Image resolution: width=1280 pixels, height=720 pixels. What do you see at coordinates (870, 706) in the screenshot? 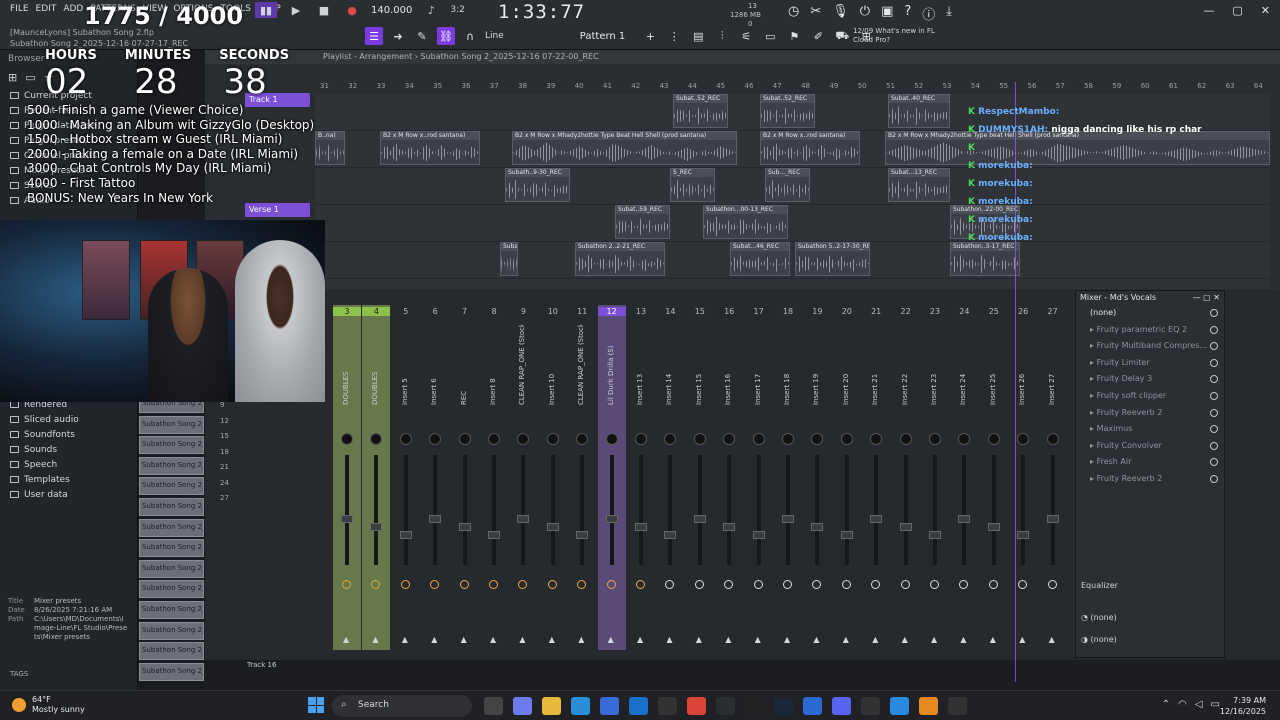
I see `epic-icon` at bounding box center [870, 706].